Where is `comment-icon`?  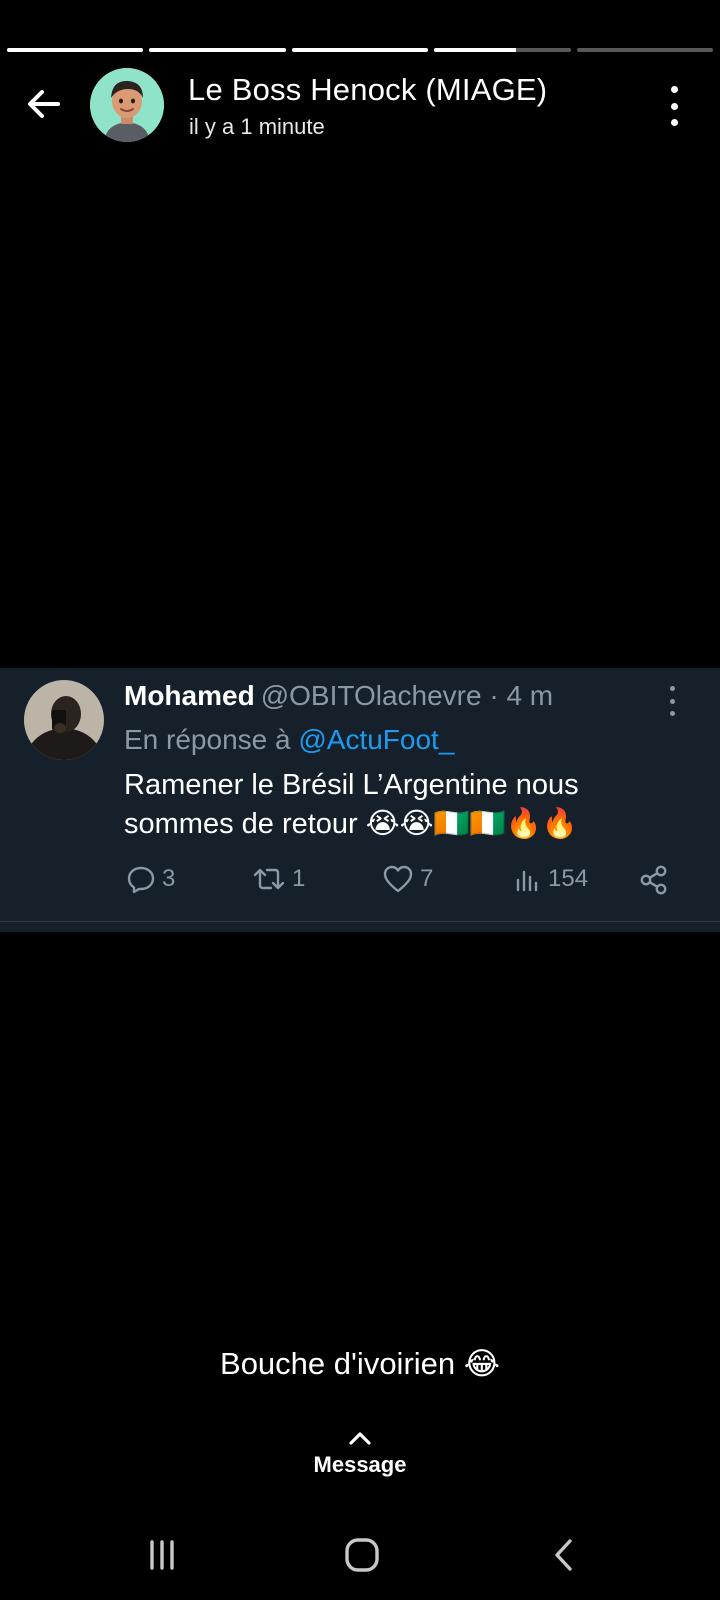 comment-icon is located at coordinates (141, 880).